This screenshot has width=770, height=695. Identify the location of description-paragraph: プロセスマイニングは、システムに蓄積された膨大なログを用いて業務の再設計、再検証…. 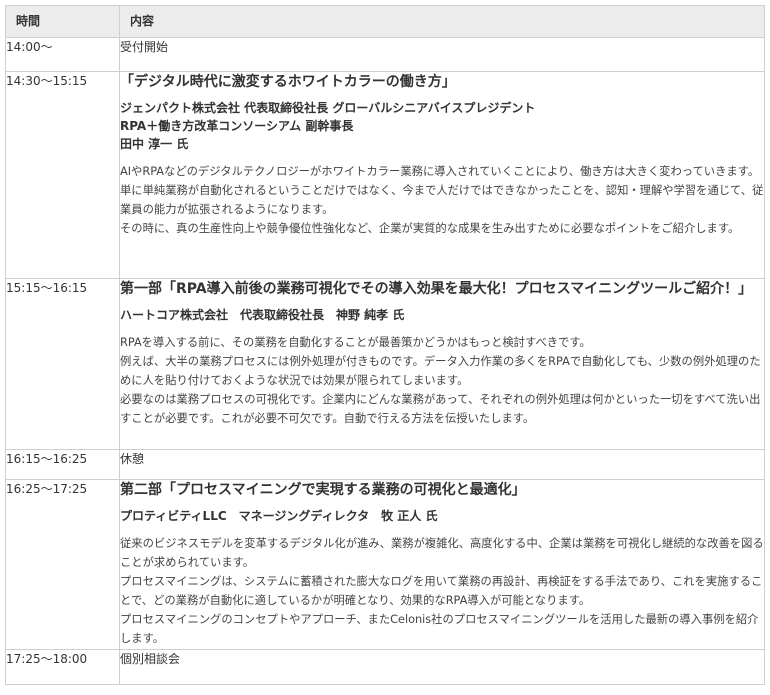
(441, 591).